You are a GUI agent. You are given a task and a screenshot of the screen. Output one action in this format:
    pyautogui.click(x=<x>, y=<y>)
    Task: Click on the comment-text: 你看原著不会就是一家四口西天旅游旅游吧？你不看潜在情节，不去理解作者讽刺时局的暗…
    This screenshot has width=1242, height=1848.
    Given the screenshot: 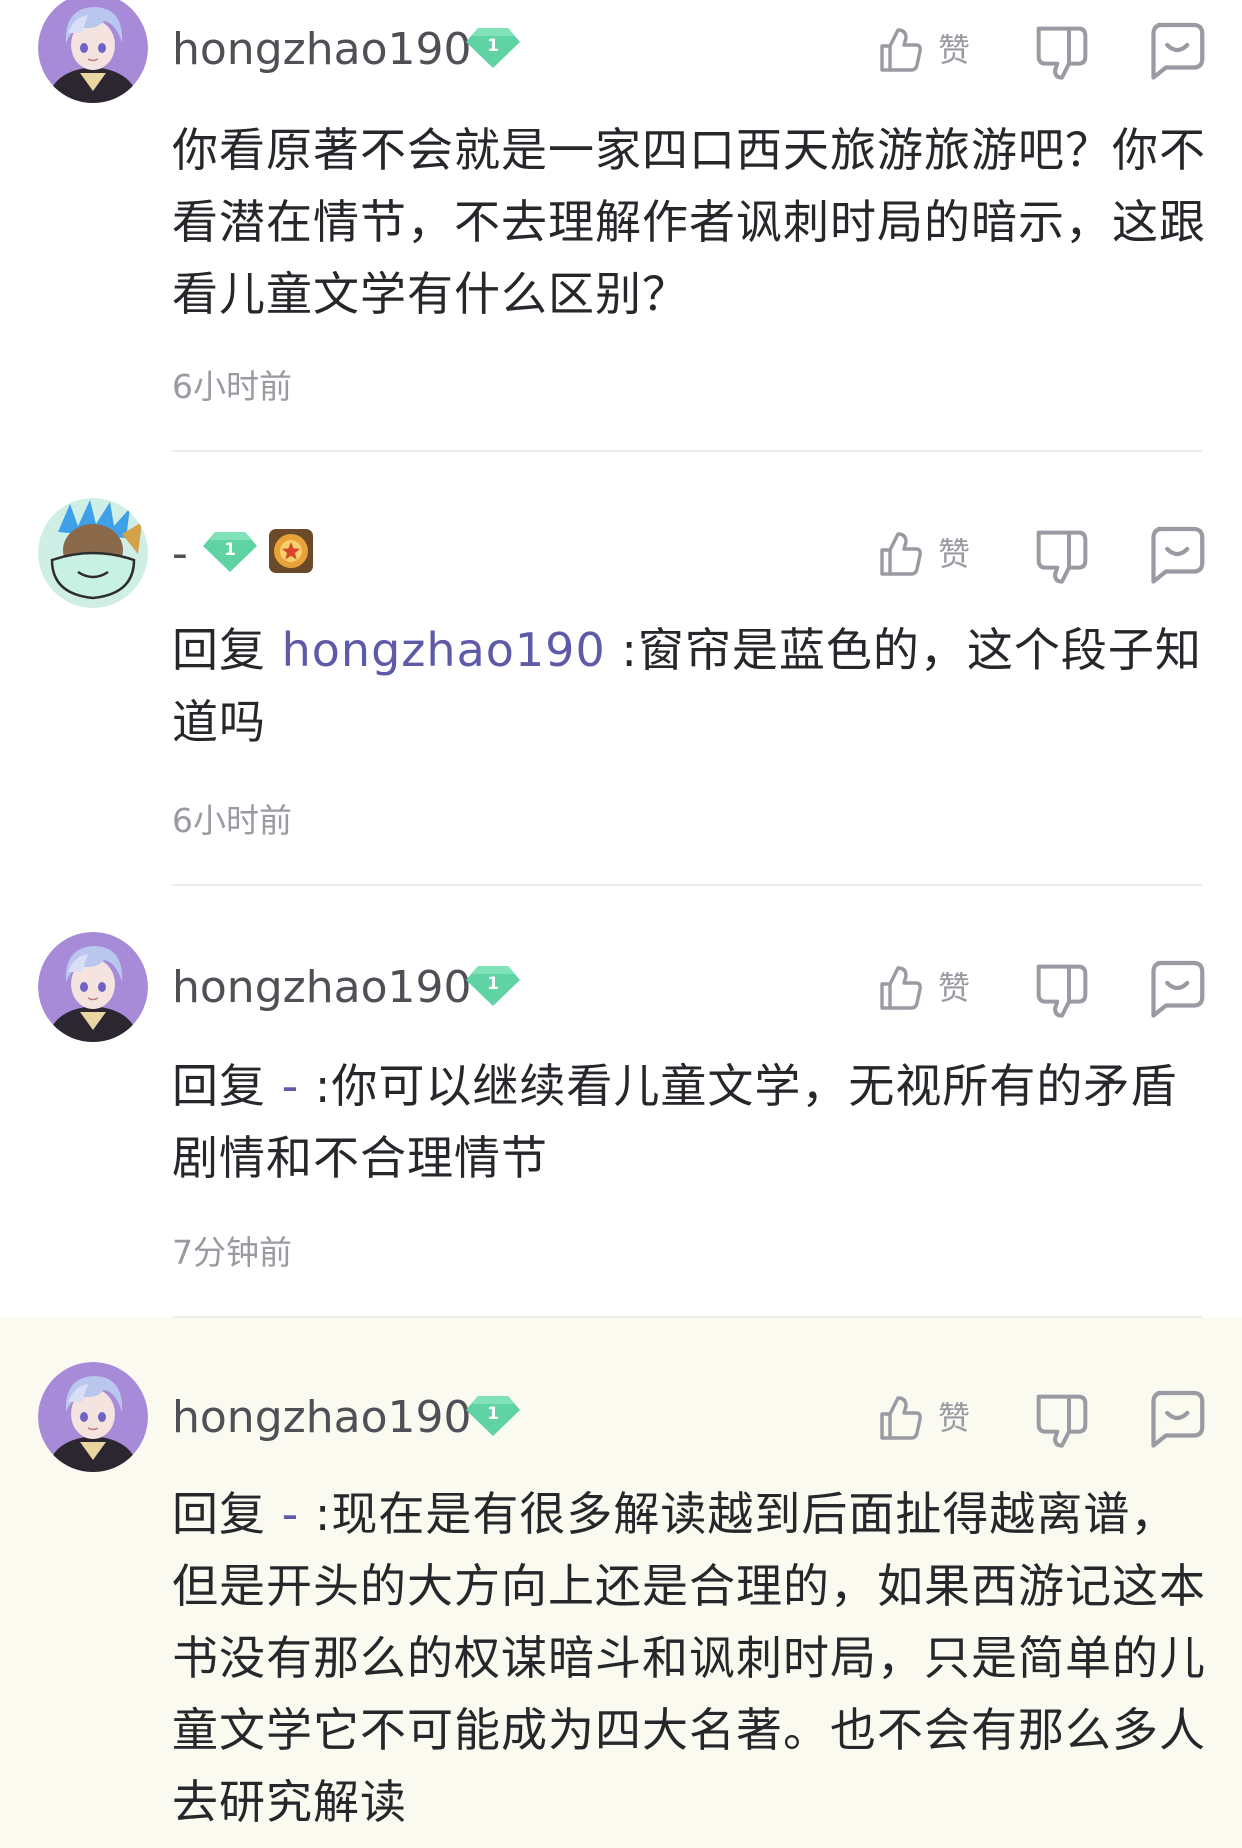 What is the action you would take?
    pyautogui.click(x=692, y=222)
    